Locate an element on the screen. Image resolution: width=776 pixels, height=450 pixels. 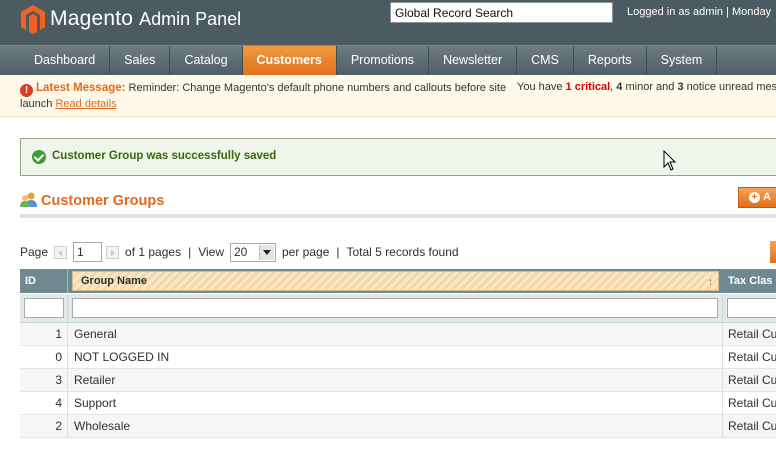
table-row: 0 NOT LOGGED IN Retail Cu is located at coordinates (398, 357).